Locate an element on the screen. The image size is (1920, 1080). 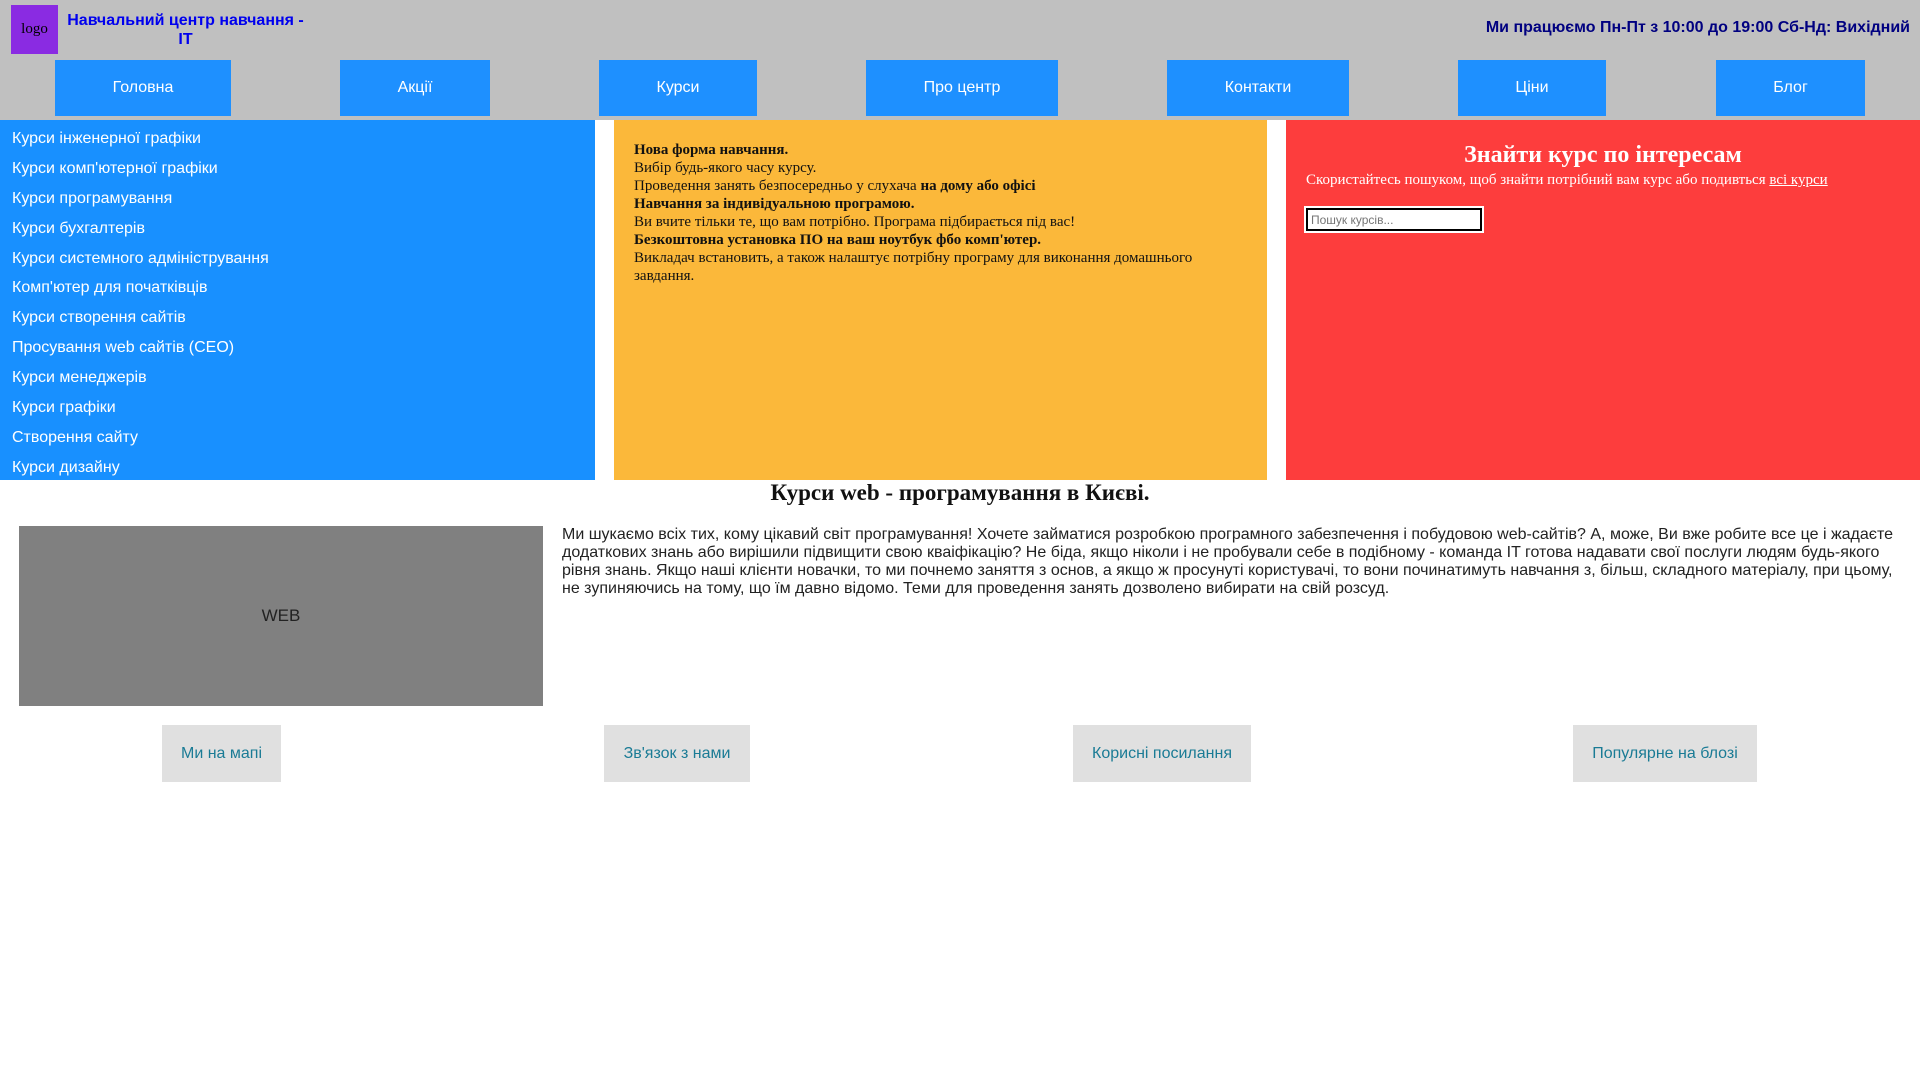
nav-courses: Курси is located at coordinates (678, 88).